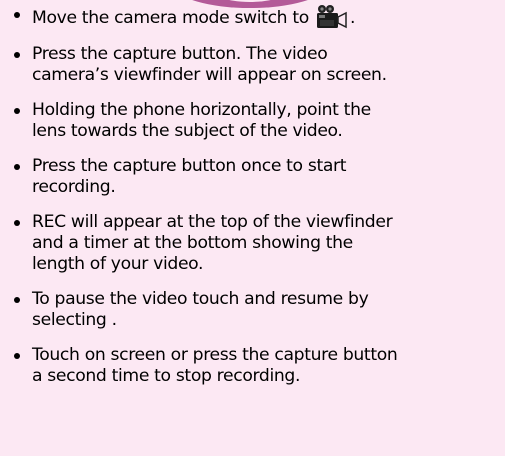 Image resolution: width=505 pixels, height=456 pixels. Describe the element at coordinates (173, 18) in the screenshot. I see `step-text: Move the camera mode switch to` at that location.